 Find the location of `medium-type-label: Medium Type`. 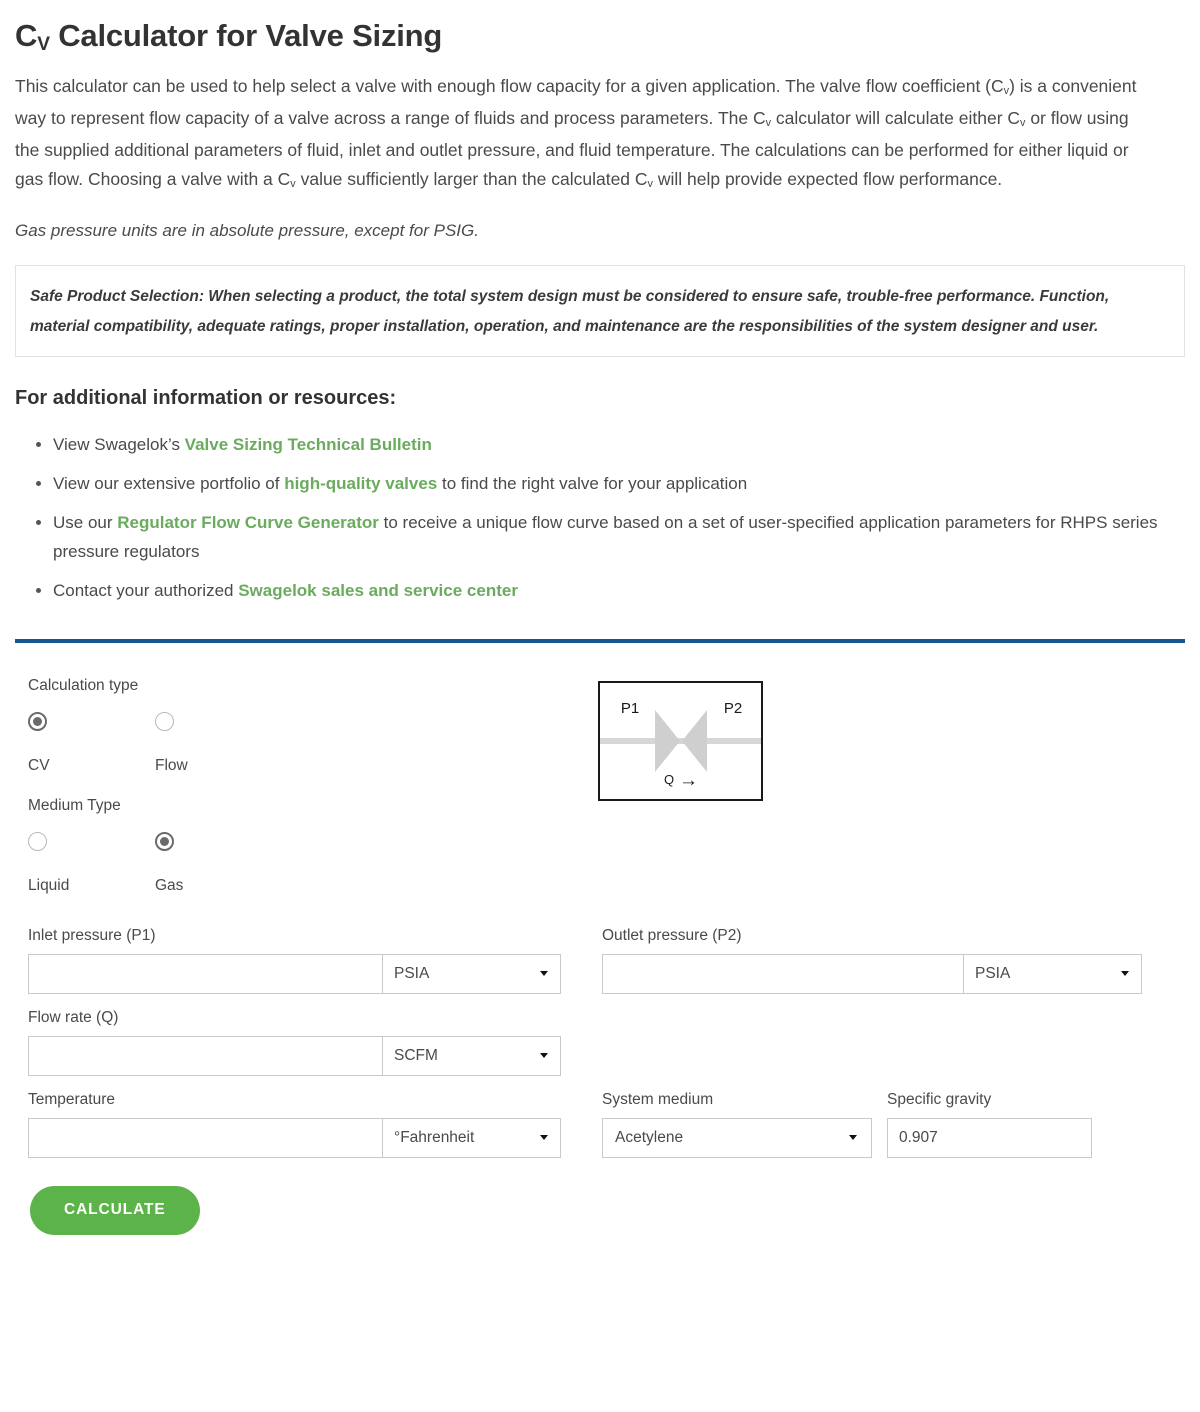

medium-type-label: Medium Type is located at coordinates (74, 805).